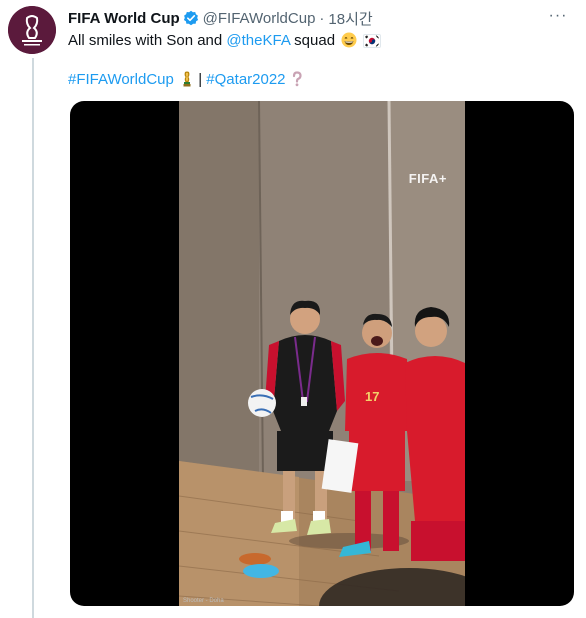  What do you see at coordinates (297, 82) in the screenshot?
I see `question-mark-emoji` at bounding box center [297, 82].